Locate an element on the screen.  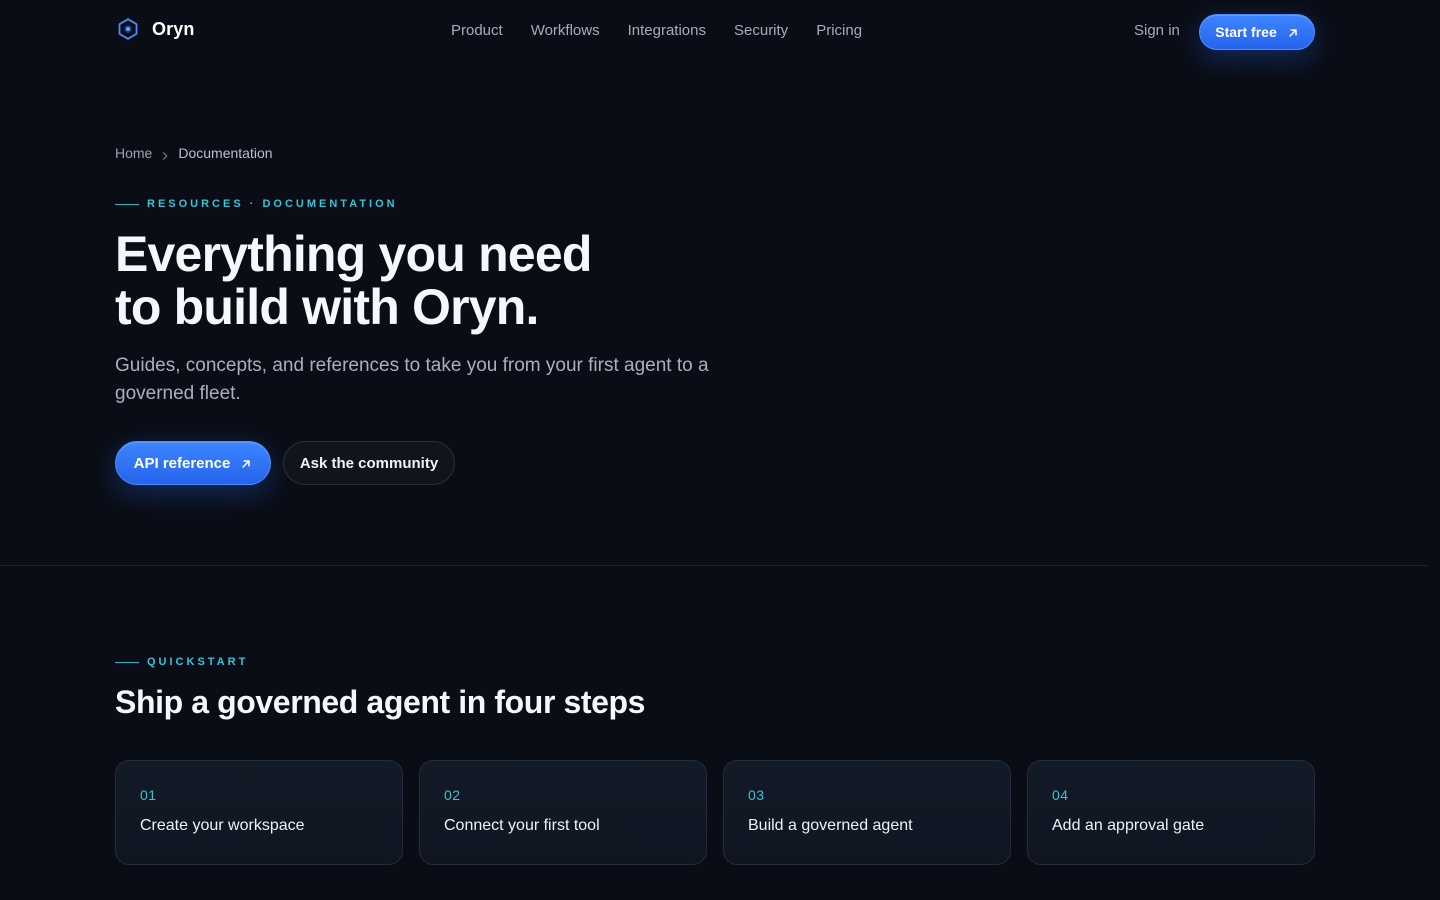
step-title: Add an approval gate is located at coordinates (1128, 825).